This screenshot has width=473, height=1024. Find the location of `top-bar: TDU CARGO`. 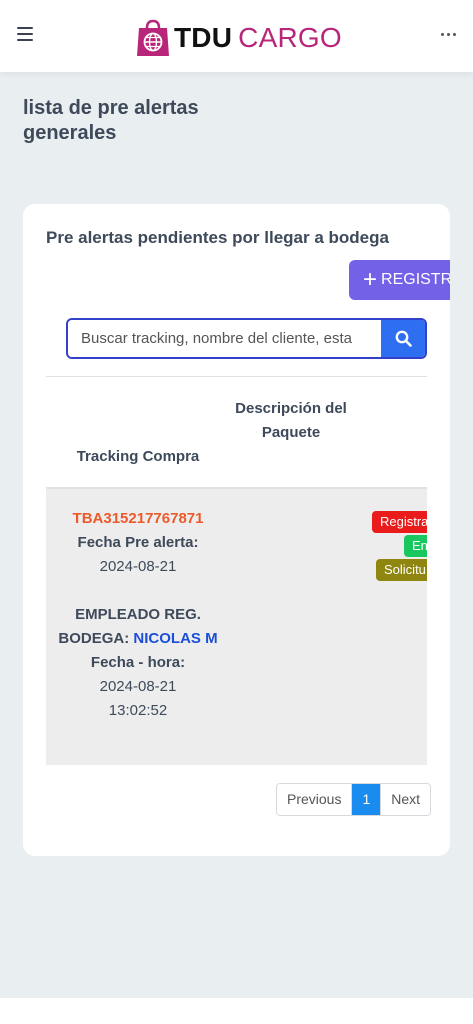

top-bar: TDU CARGO is located at coordinates (236, 36).